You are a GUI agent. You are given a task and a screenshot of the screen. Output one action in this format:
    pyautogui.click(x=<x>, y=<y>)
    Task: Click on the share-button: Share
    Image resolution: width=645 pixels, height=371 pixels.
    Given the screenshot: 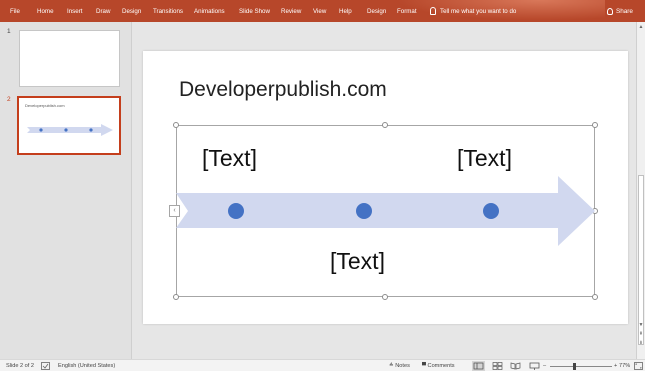 What is the action you would take?
    pyautogui.click(x=619, y=11)
    